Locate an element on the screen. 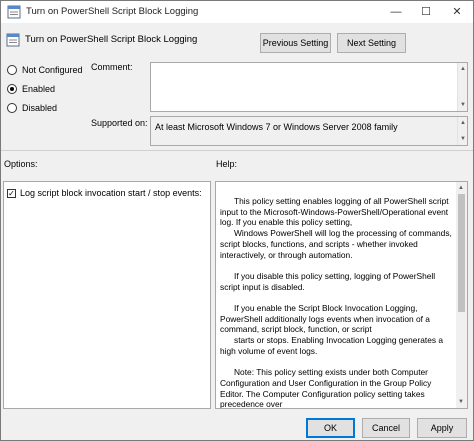  cancel-button: Cancel is located at coordinates (386, 428).